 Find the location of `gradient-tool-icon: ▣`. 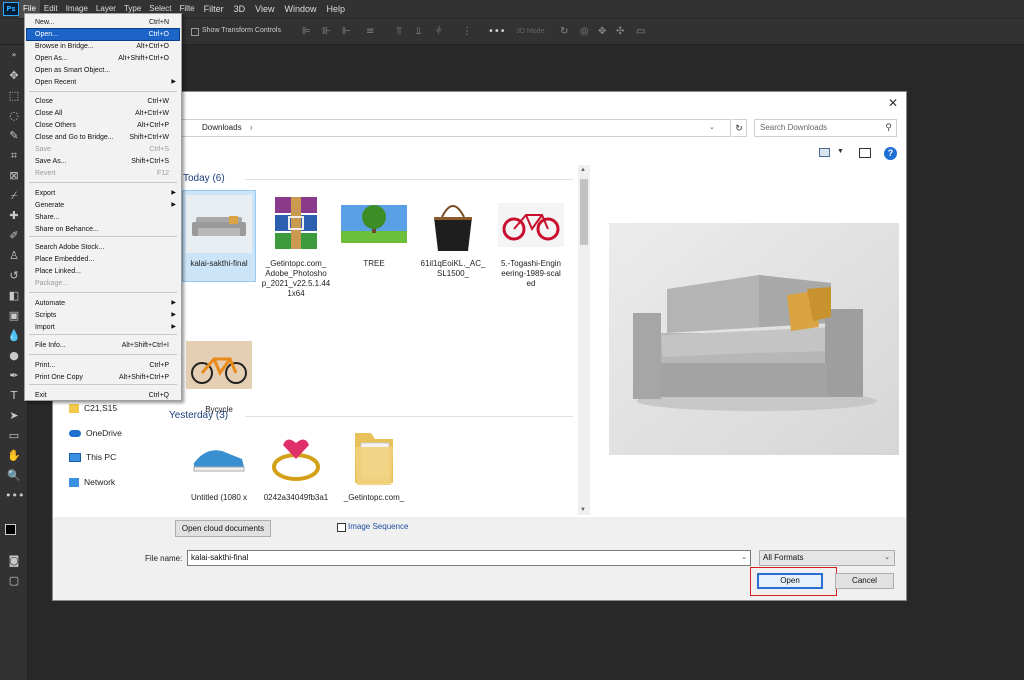

gradient-tool-icon: ▣ is located at coordinates (14, 316).